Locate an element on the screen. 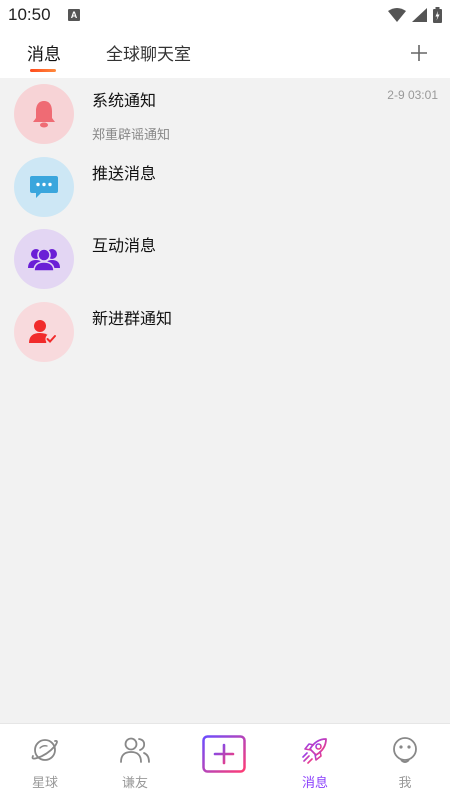  item-title: 推送消息 is located at coordinates (124, 173).